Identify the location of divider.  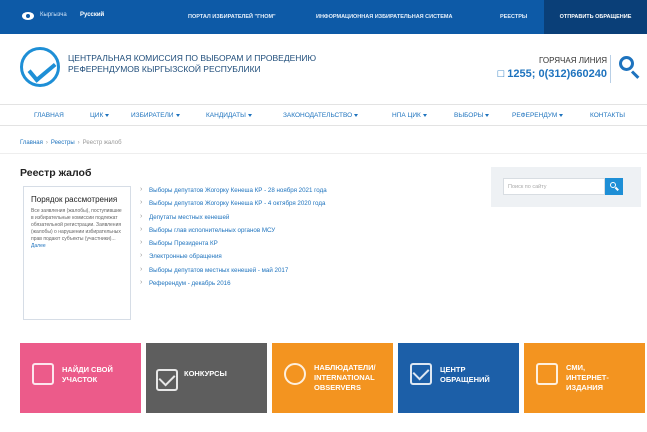
(323, 153).